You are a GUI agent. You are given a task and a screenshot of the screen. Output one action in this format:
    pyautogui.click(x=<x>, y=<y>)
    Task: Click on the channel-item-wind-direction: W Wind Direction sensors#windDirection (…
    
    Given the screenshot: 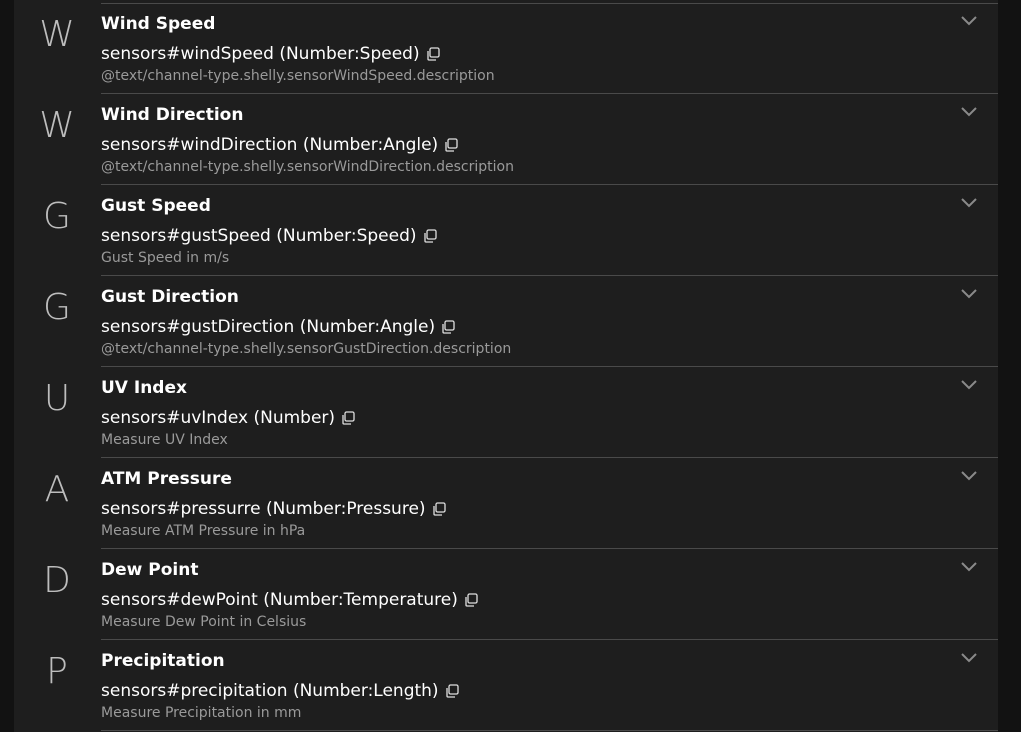 What is the action you would take?
    pyautogui.click(x=518, y=139)
    